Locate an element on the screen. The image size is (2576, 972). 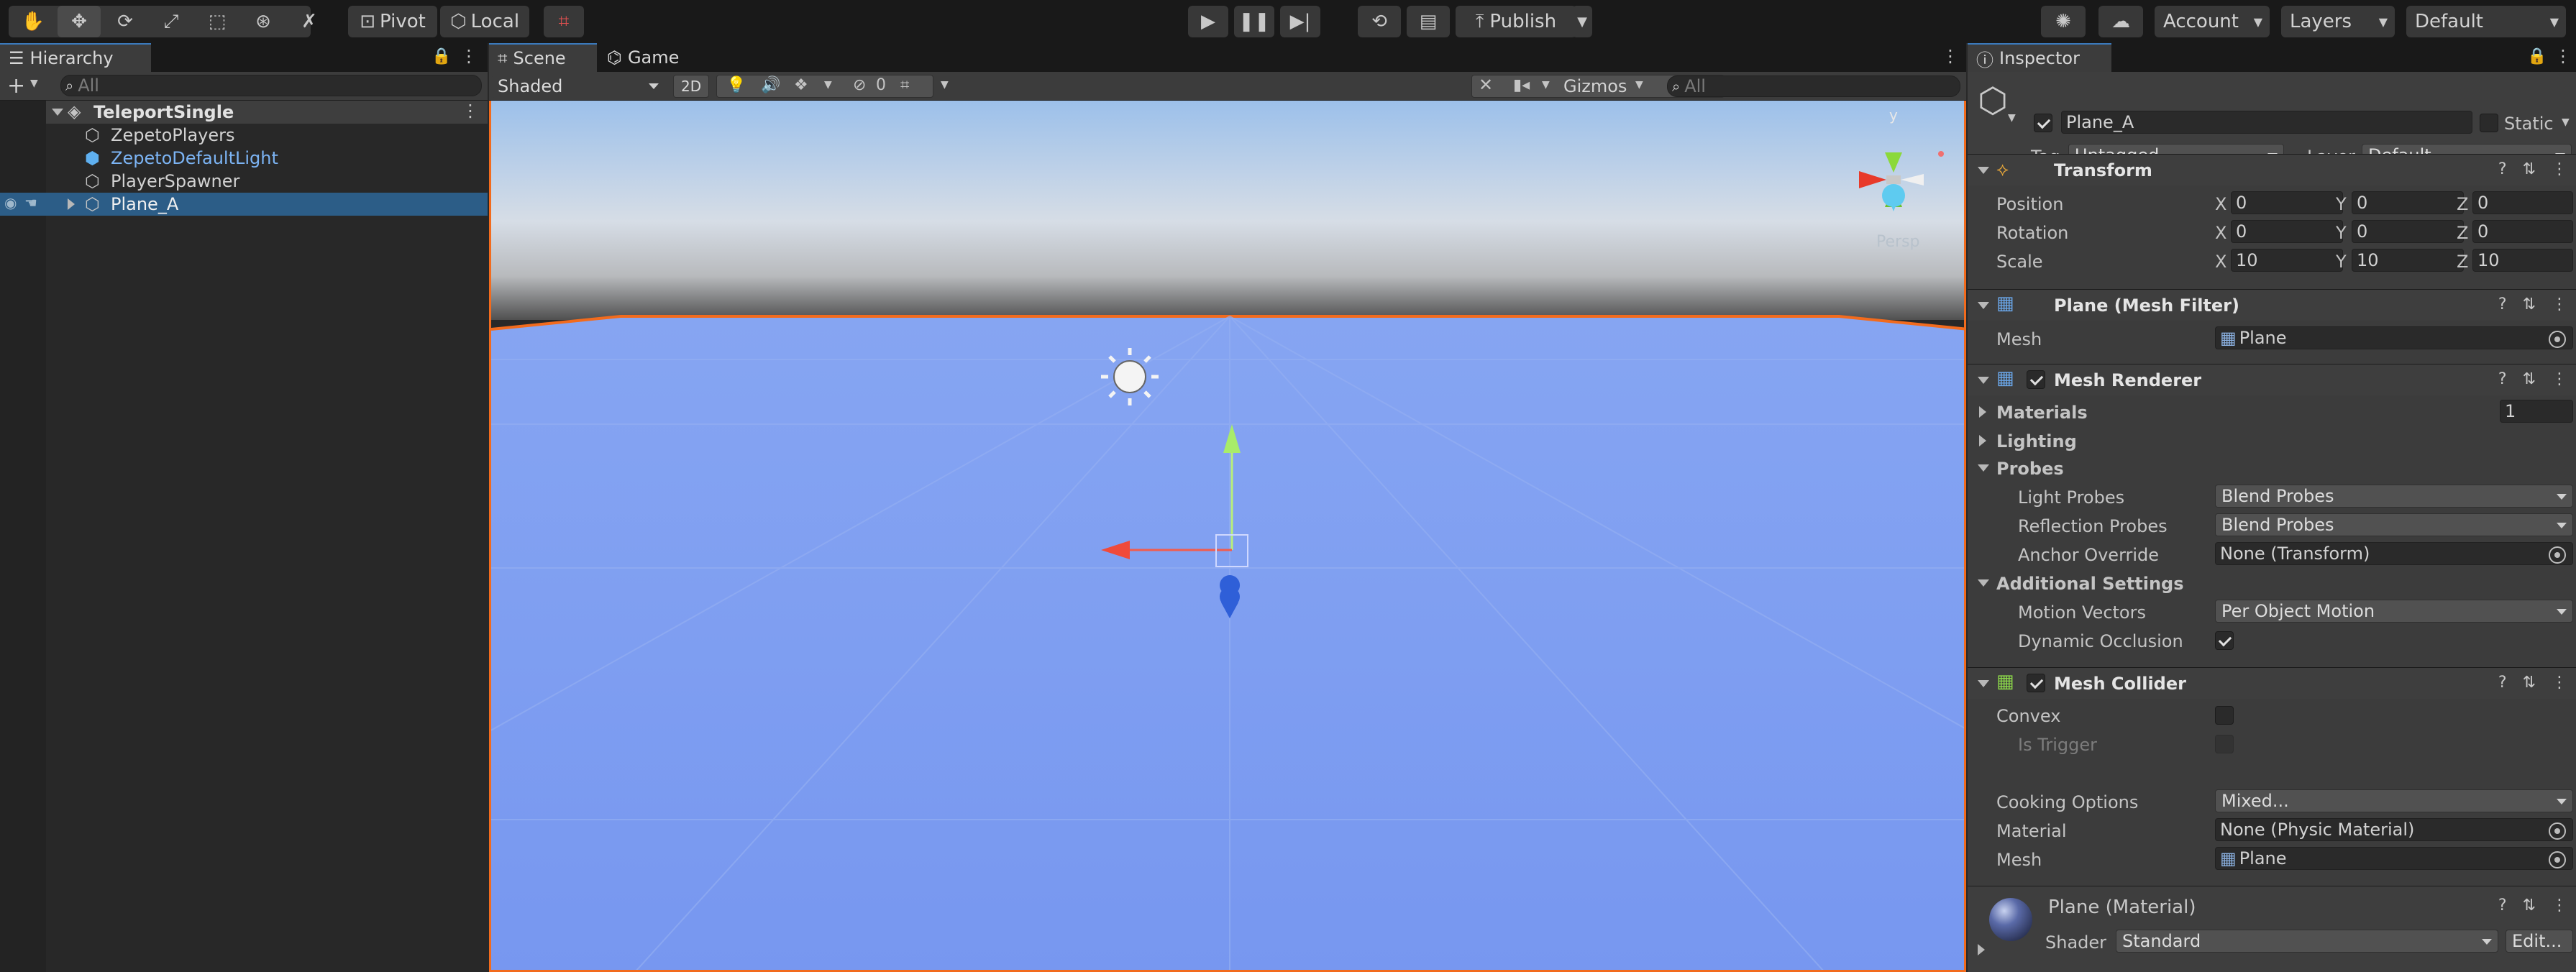
audio-speaker-icon: 🔊 is located at coordinates (771, 85).